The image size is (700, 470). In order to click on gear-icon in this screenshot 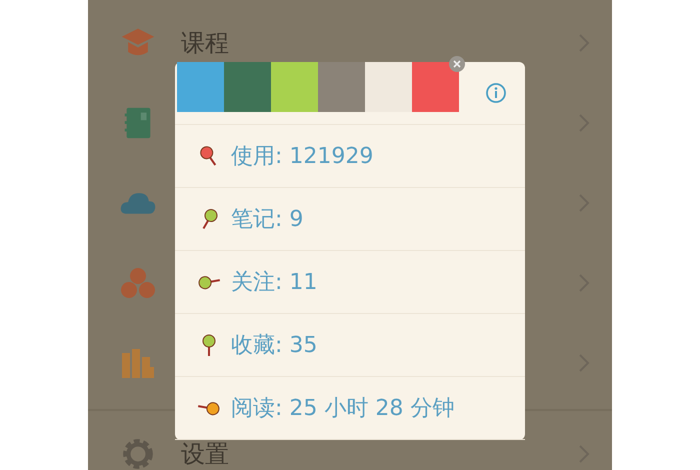, I will do `click(138, 453)`.